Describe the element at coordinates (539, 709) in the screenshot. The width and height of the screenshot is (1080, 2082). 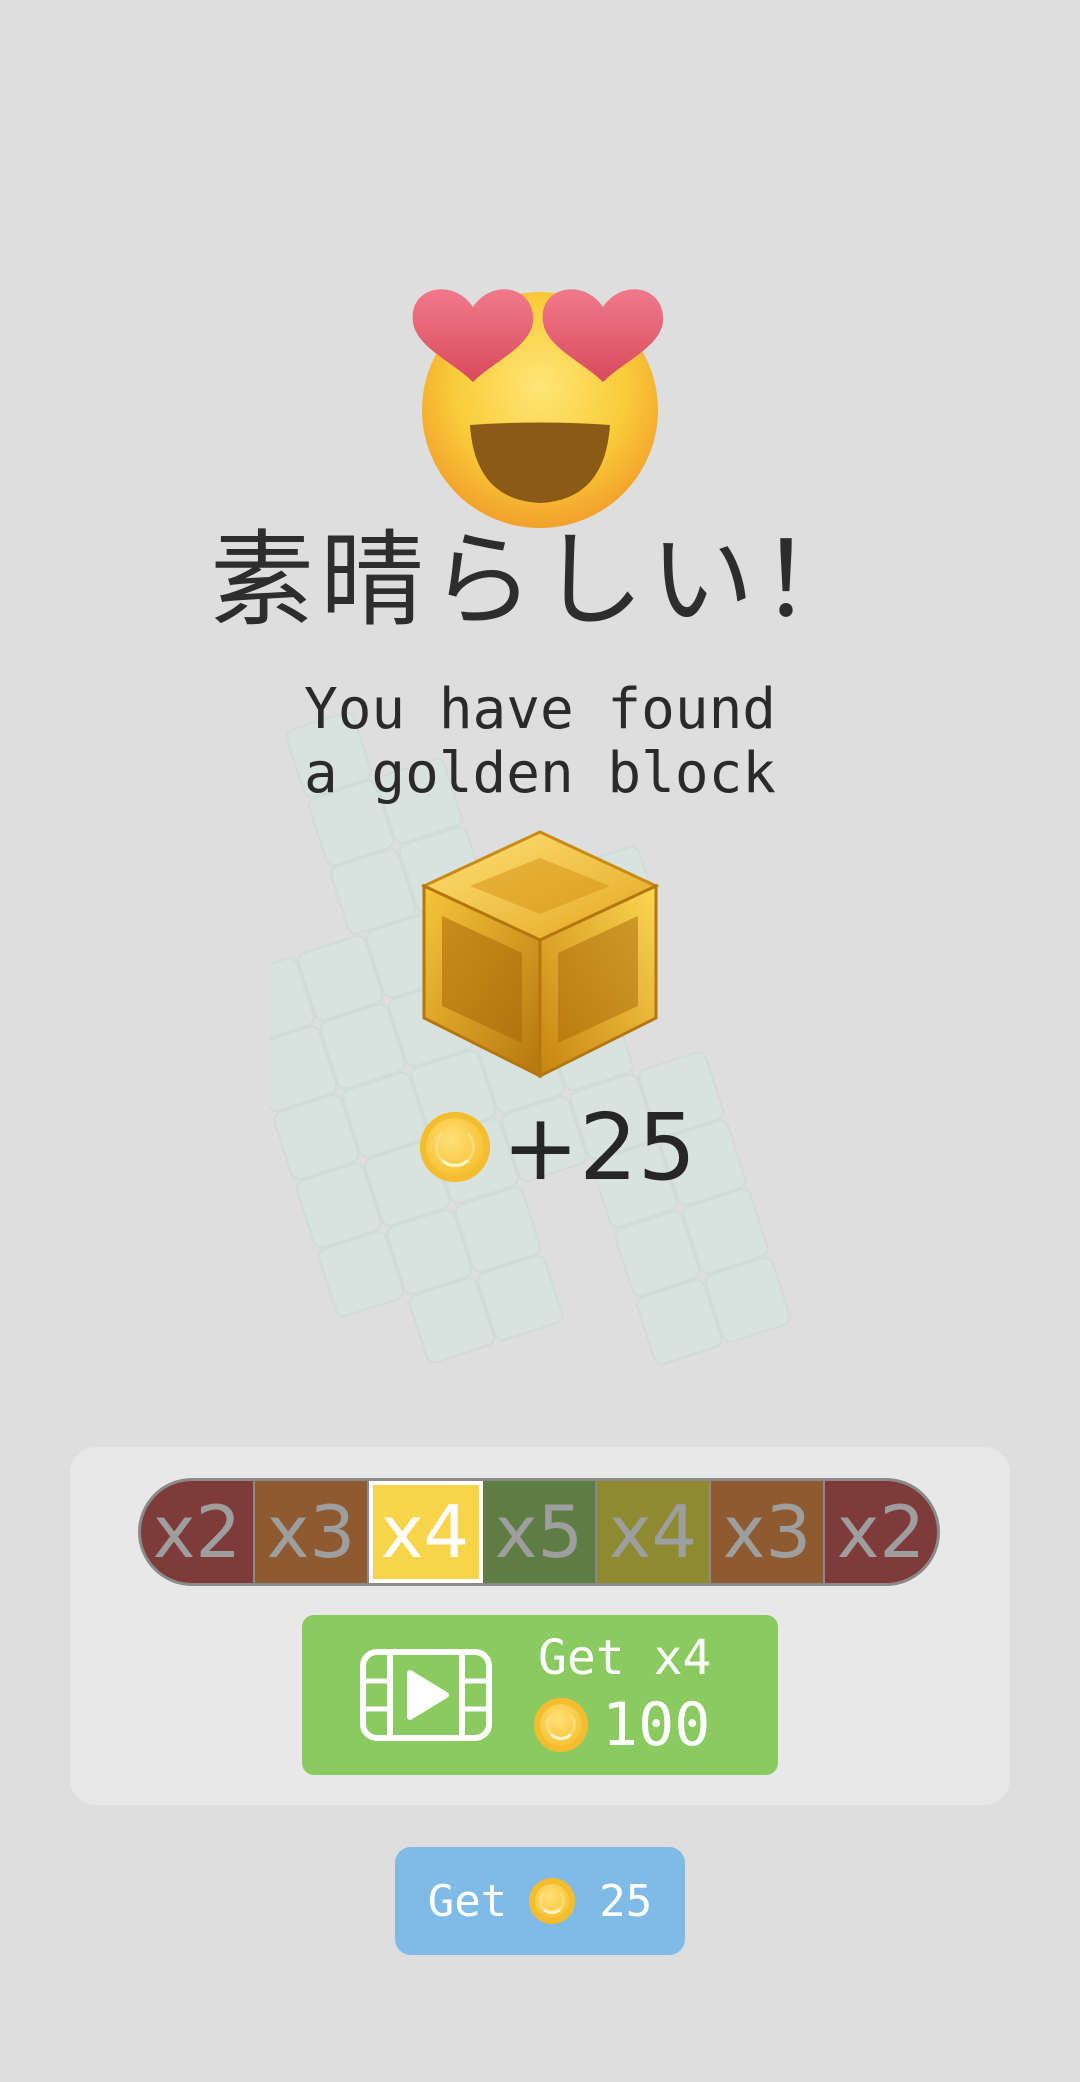
I see `subtitle-line-1: You have found` at that location.